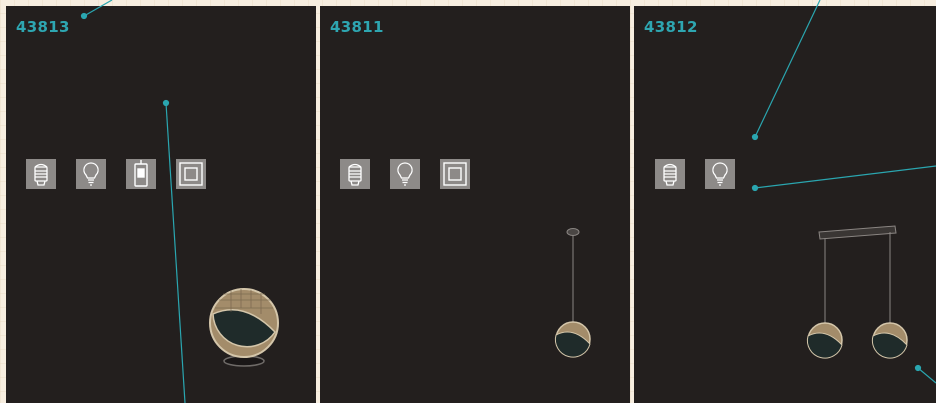 The height and width of the screenshot is (403, 936). I want to click on double-pendant-lamp-image, so click(857, 292).